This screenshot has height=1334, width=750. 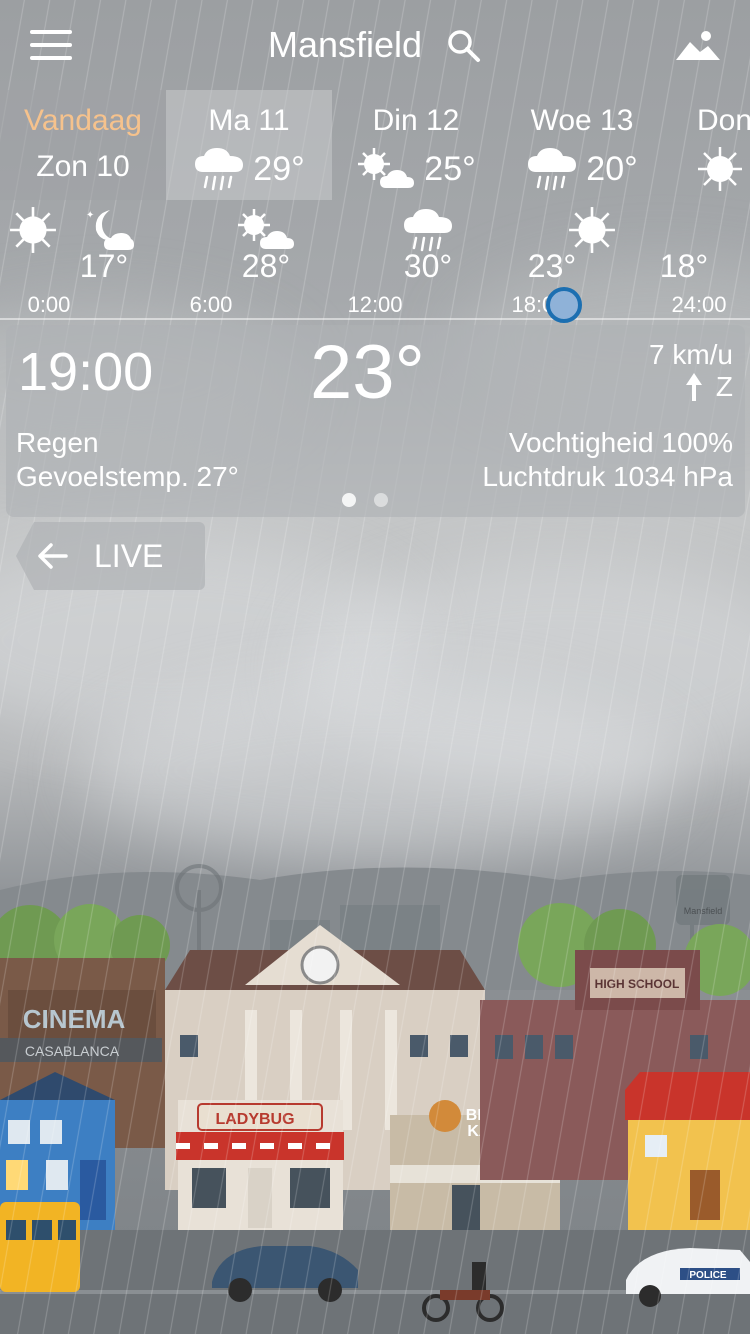 What do you see at coordinates (367, 372) in the screenshot?
I see `detail-temperature: 23°` at bounding box center [367, 372].